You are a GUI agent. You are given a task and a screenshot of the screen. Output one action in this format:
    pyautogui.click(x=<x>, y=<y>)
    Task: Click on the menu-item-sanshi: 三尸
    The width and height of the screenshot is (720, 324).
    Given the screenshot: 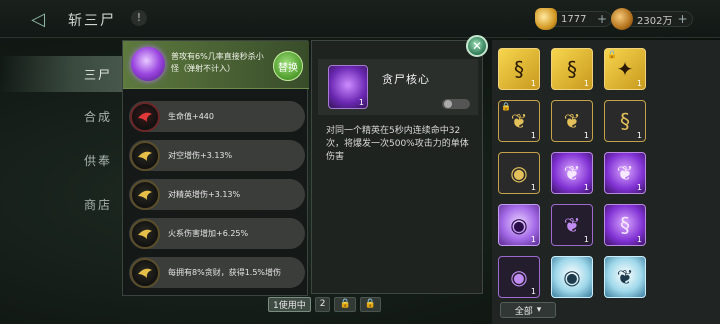 What is the action you would take?
    pyautogui.click(x=61, y=74)
    